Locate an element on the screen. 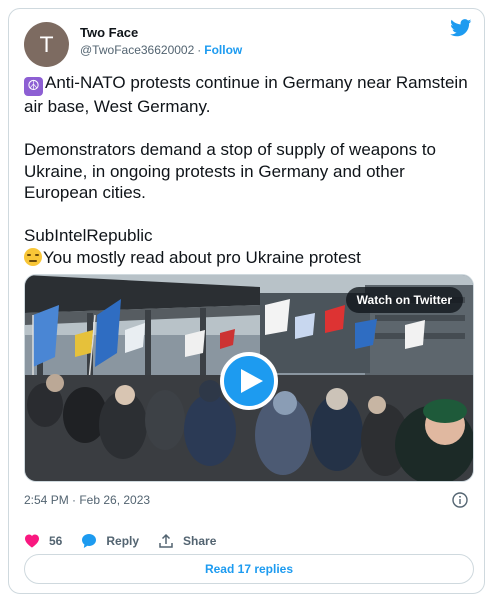  follow-button: Follow is located at coordinates (223, 50).